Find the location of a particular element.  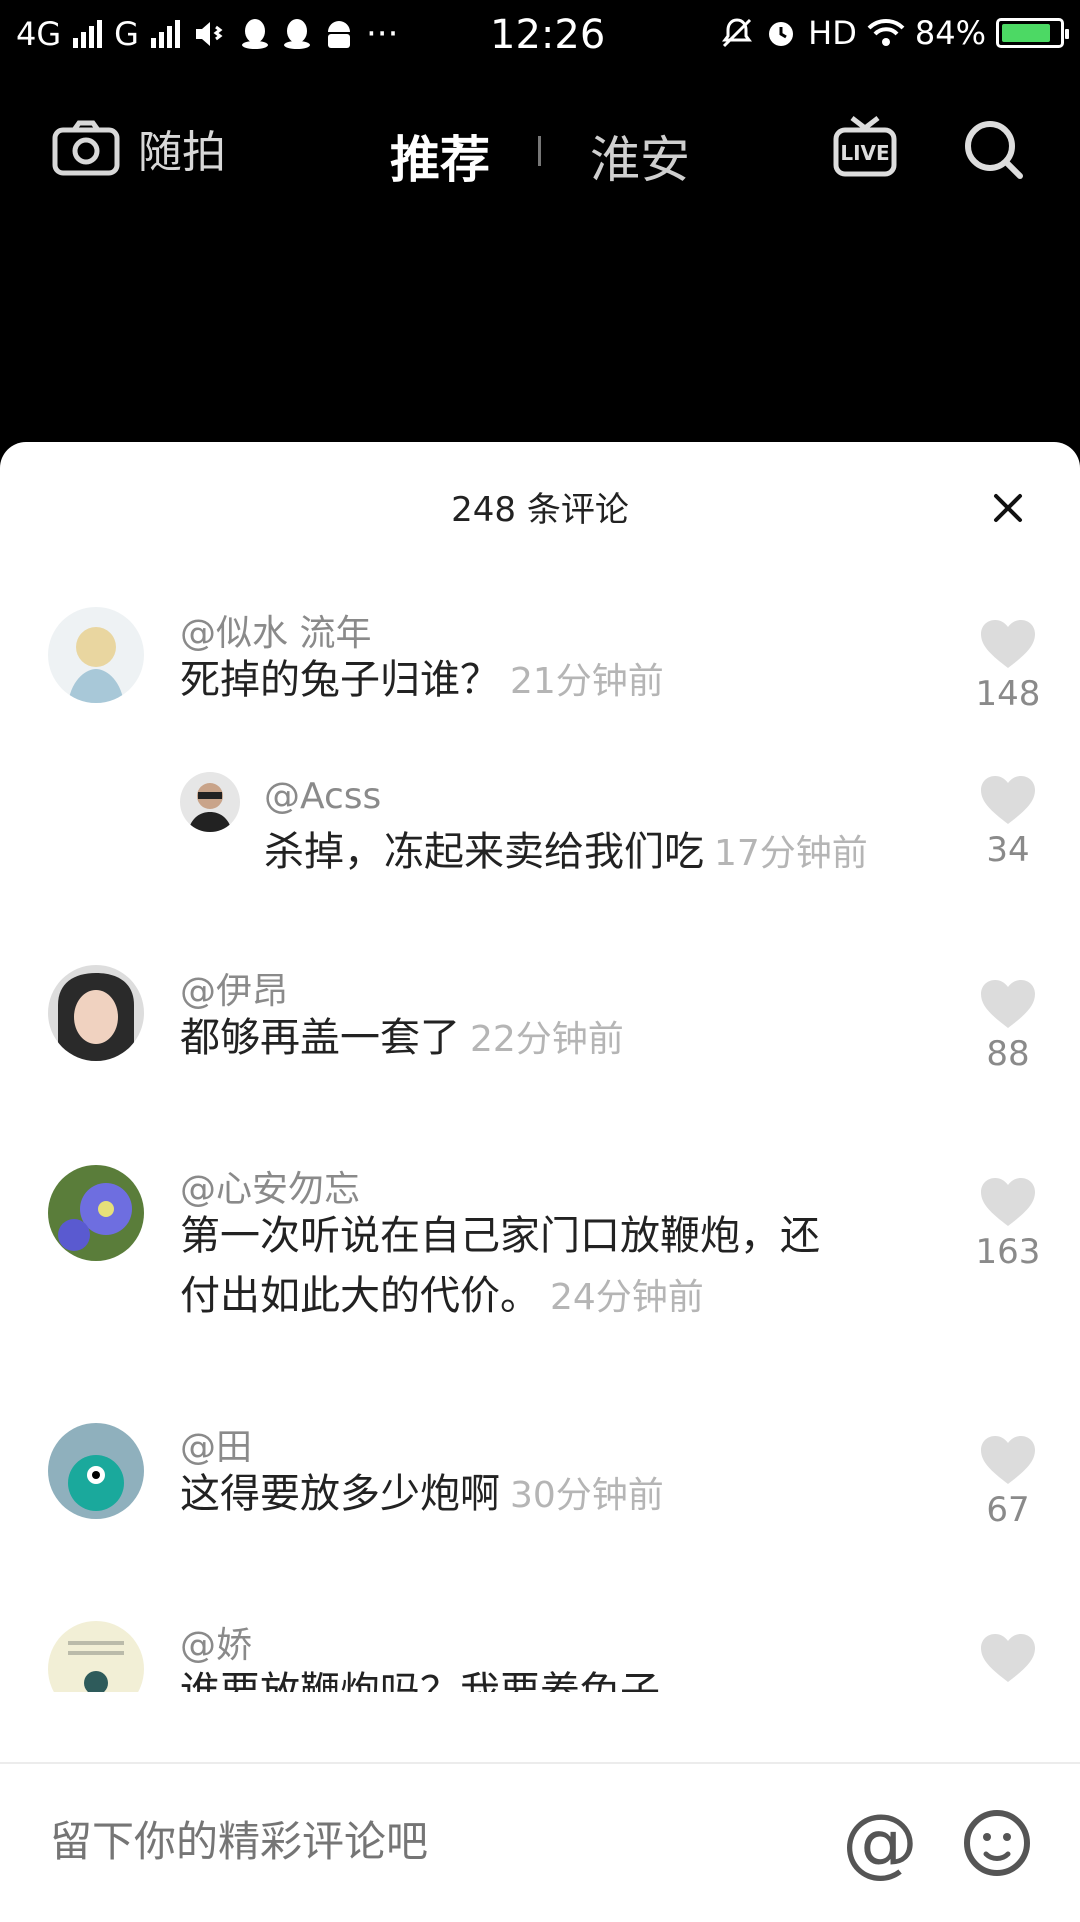

comment-time: 24分钟前 is located at coordinates (627, 1297).